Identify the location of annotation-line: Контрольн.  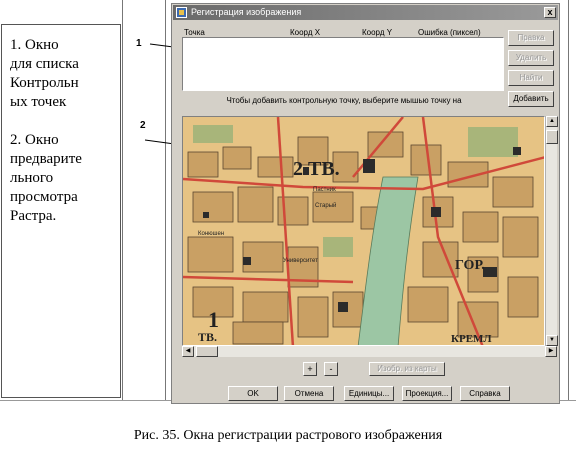
(44, 83).